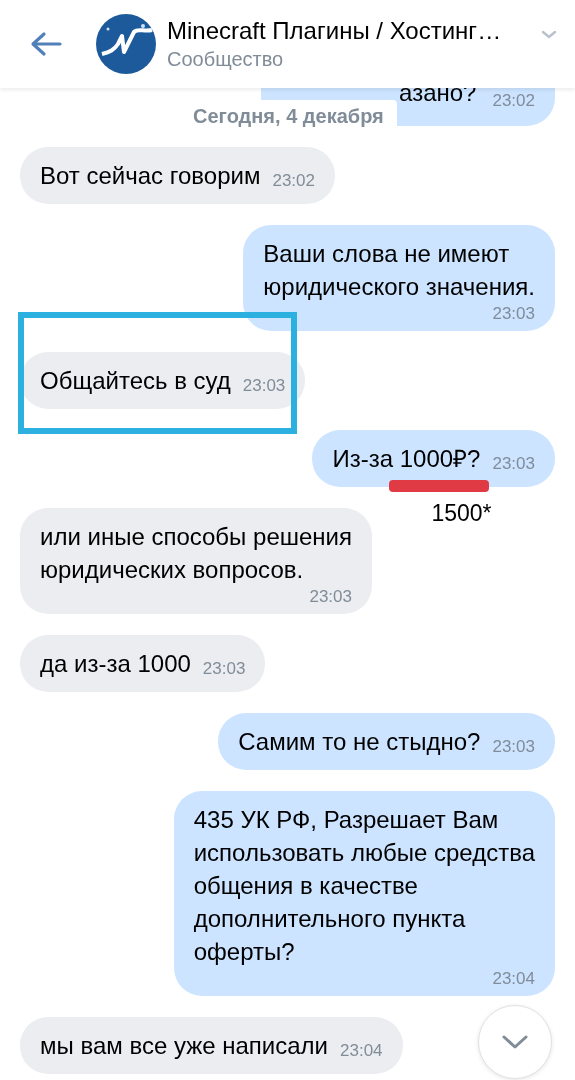 This screenshot has height=1080, width=575. What do you see at coordinates (515, 1042) in the screenshot?
I see `chevron-down-icon` at bounding box center [515, 1042].